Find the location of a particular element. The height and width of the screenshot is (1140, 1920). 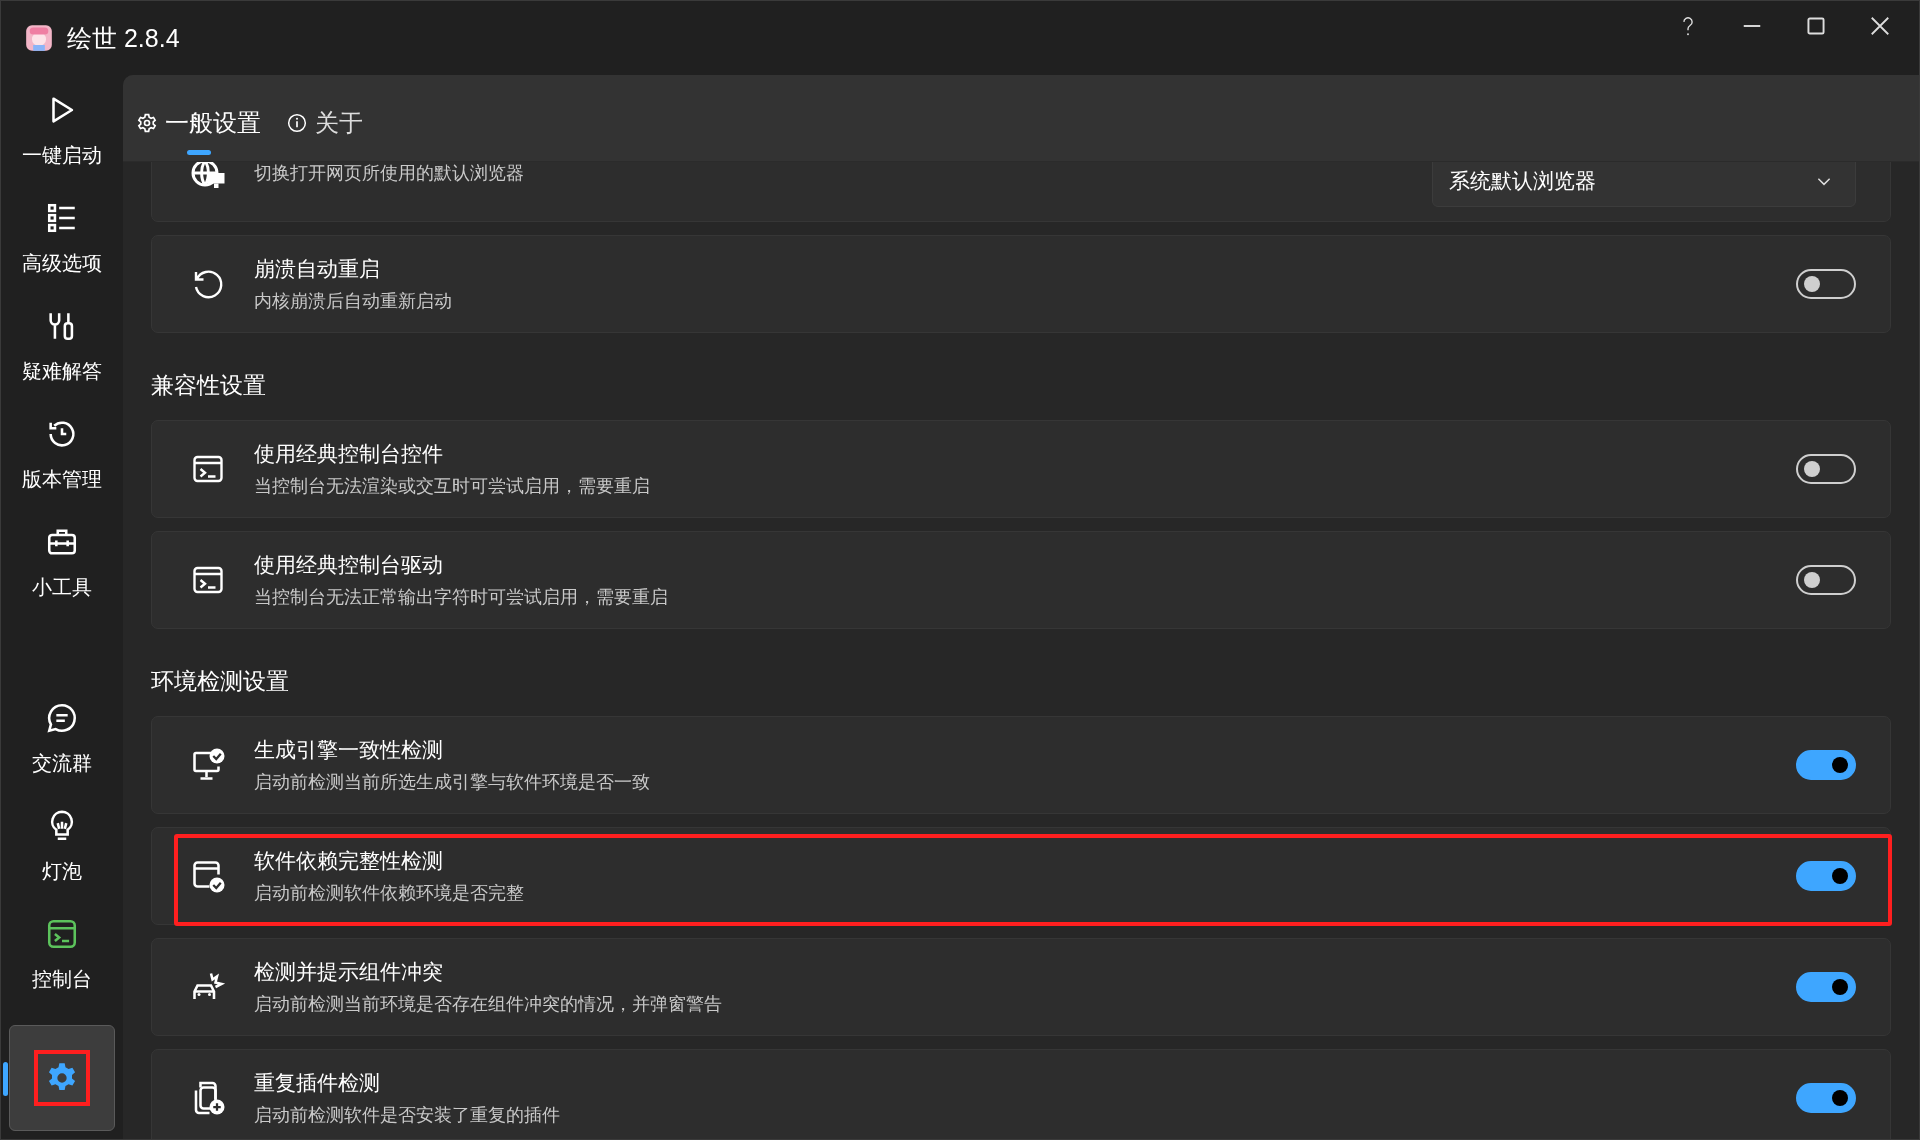

globe-icon is located at coordinates (208, 176).